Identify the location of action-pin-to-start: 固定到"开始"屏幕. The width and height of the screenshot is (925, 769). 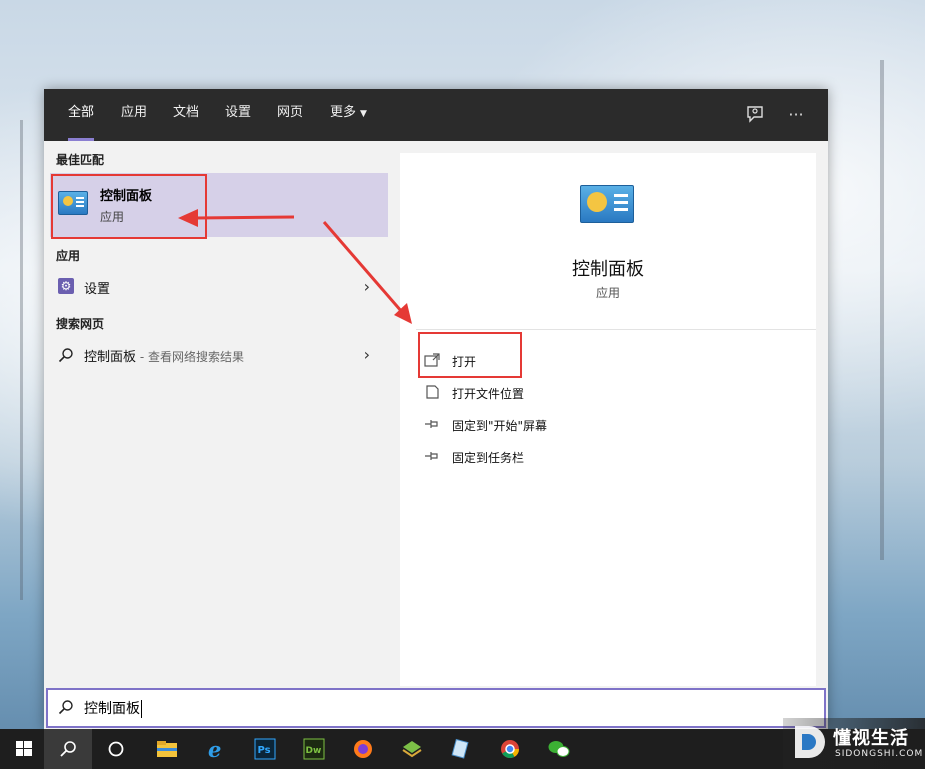
(574, 425).